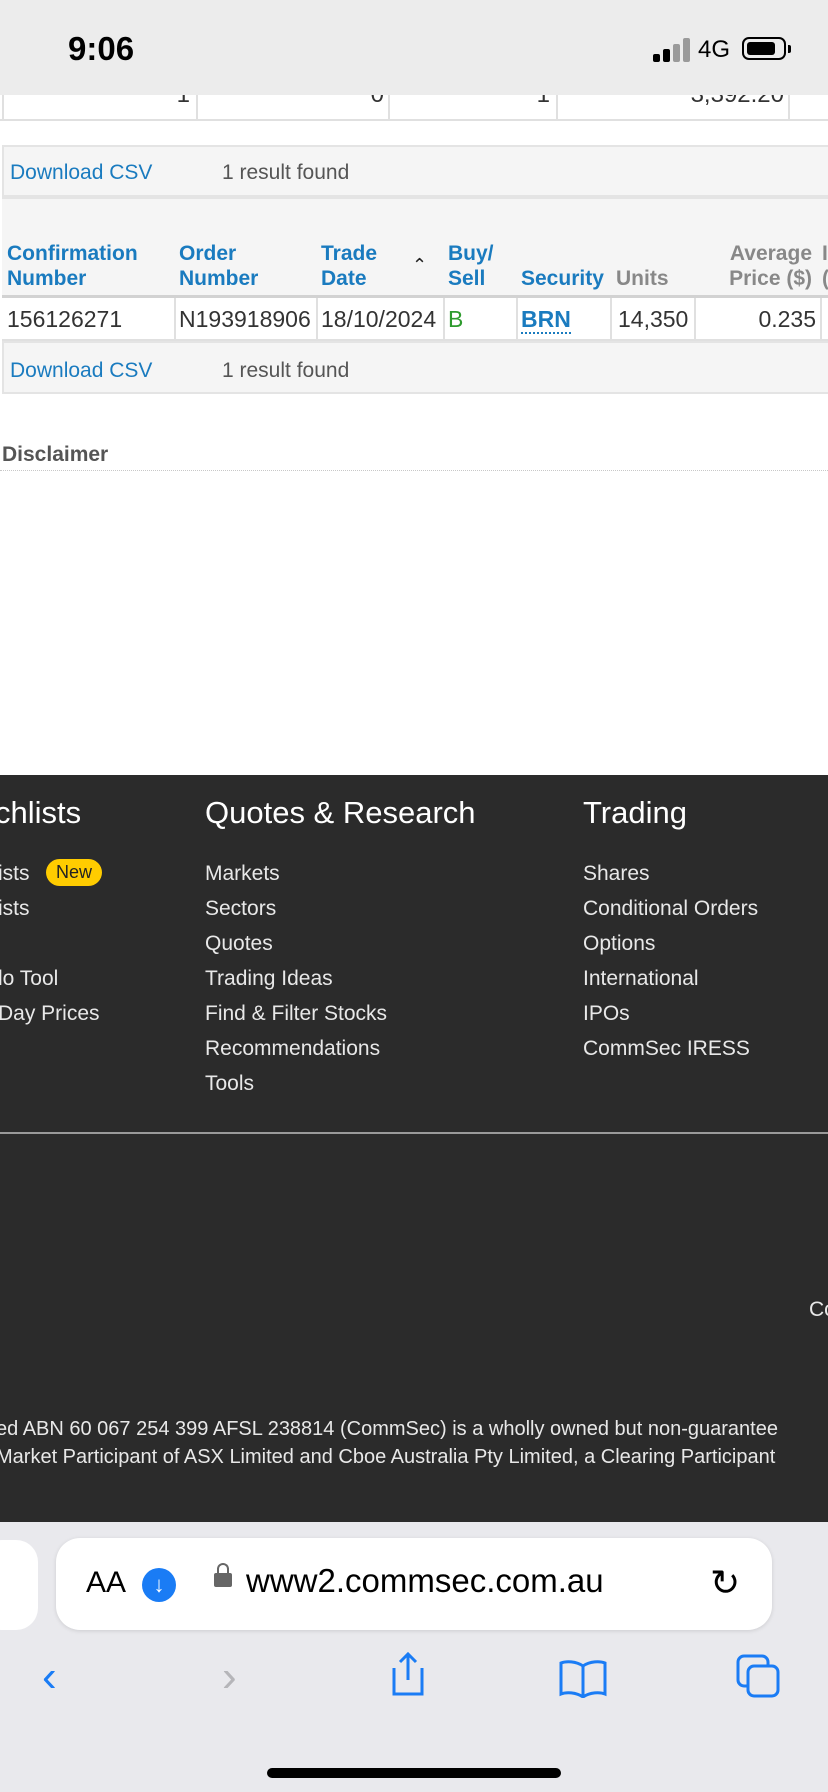 The height and width of the screenshot is (1792, 828). What do you see at coordinates (239, 944) in the screenshot?
I see `footer-link-quotes: Quotes` at bounding box center [239, 944].